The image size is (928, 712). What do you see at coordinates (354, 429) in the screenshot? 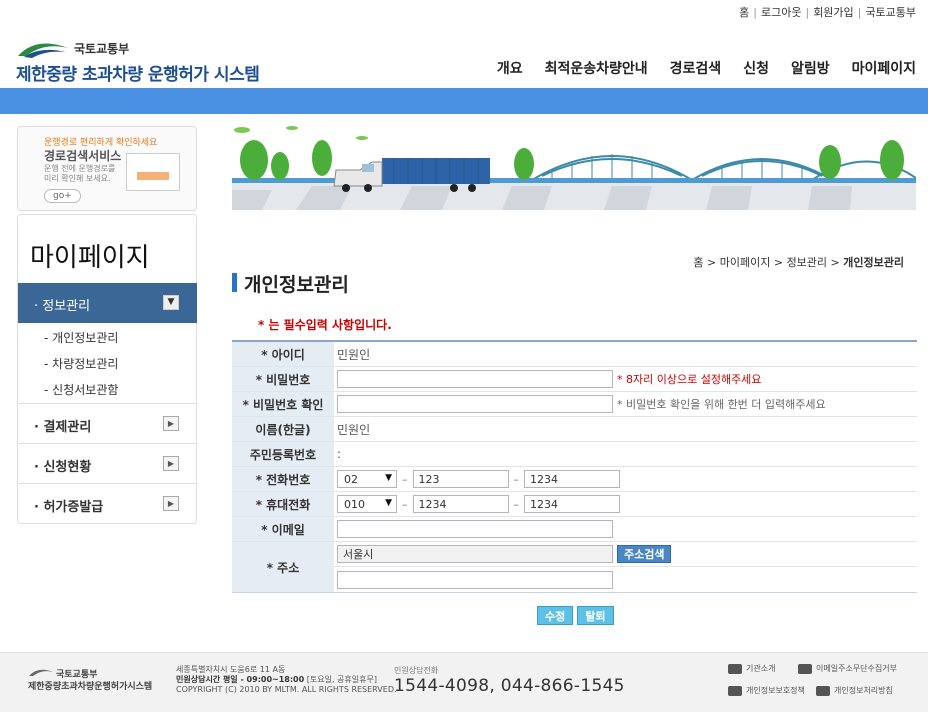
I see `name-value: 민원인` at bounding box center [354, 429].